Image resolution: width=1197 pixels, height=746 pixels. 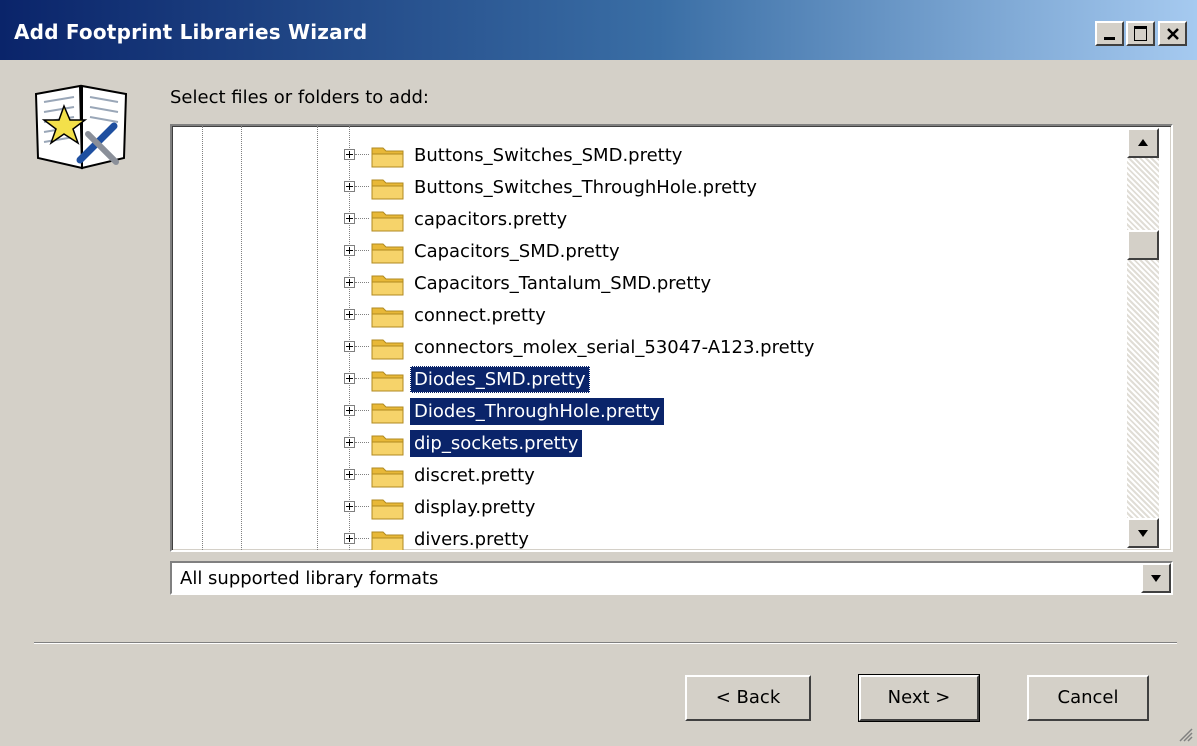 I want to click on tree-item: display.pretty, so click(x=647, y=507).